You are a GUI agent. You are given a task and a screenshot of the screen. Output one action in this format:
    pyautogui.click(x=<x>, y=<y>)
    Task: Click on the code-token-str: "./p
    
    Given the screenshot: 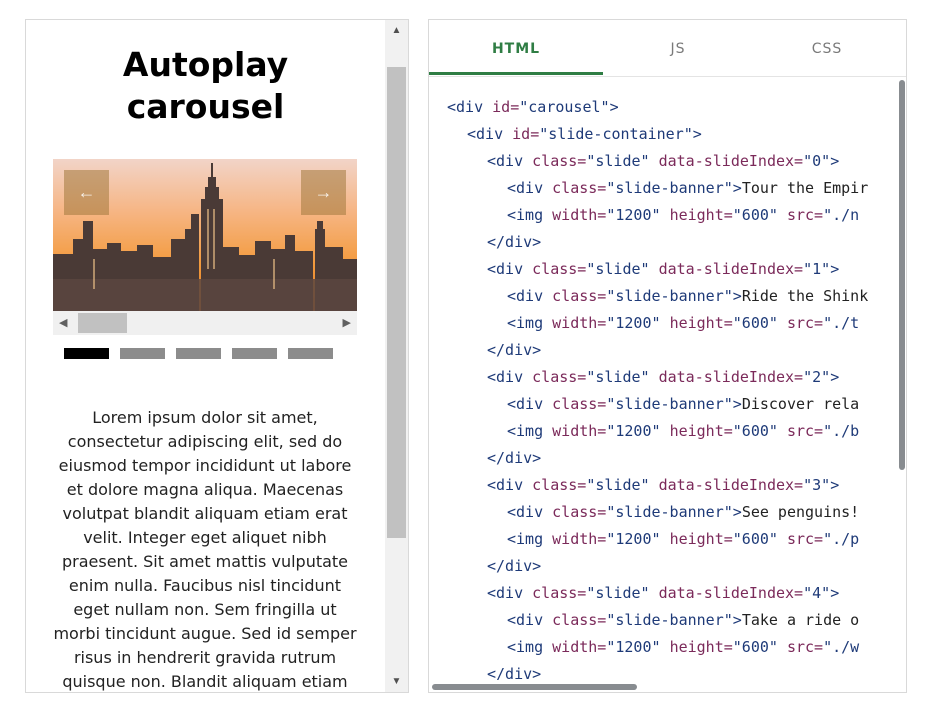 What is the action you would take?
    pyautogui.click(x=841, y=539)
    